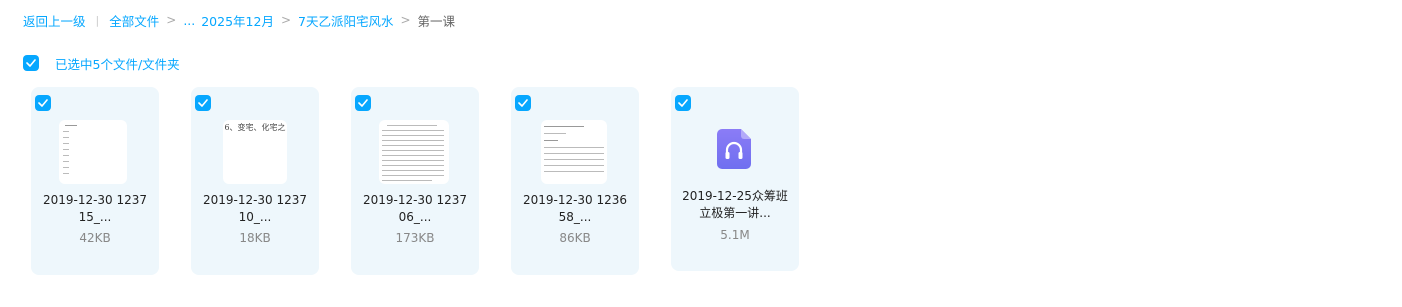 The image size is (1402, 307). I want to click on file-card: 2019-12-30 1237 06_... 173KB, so click(415, 181).